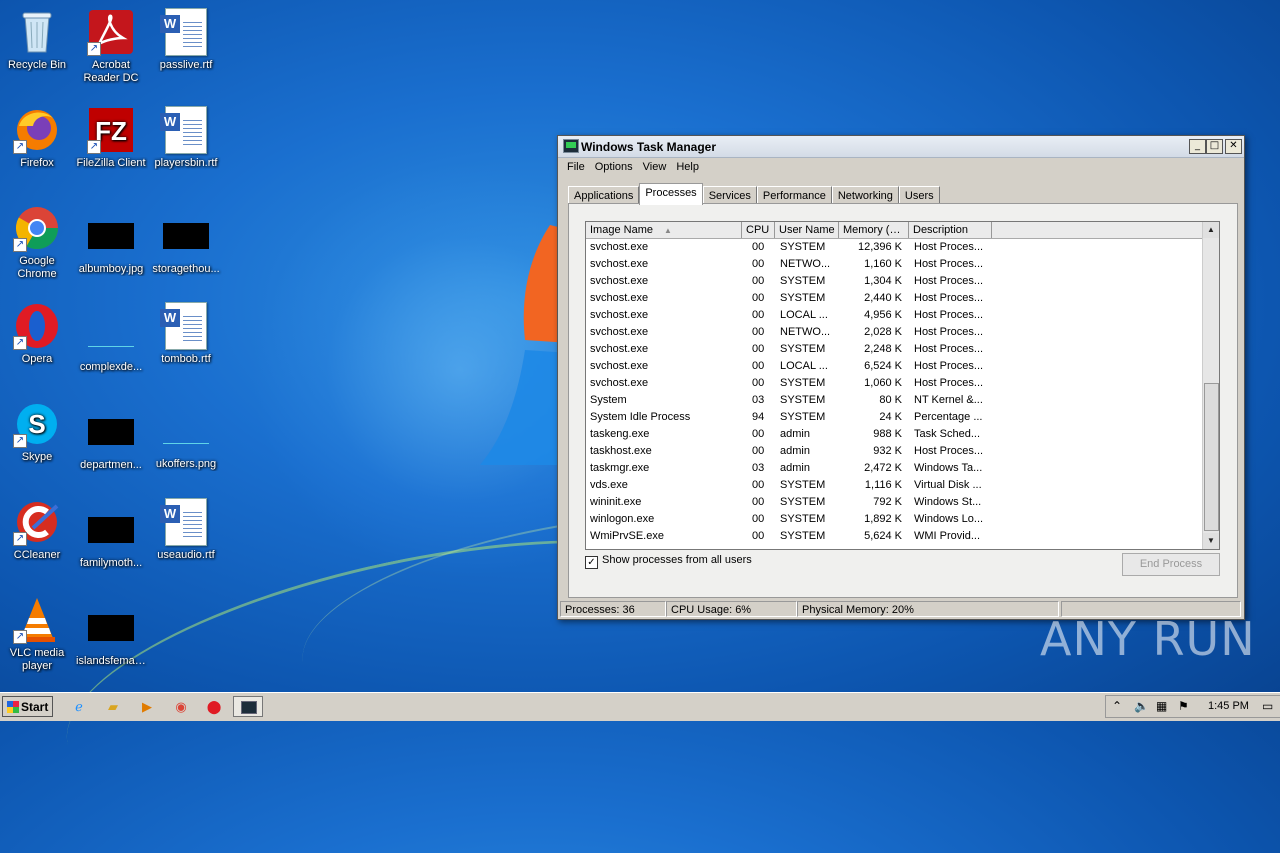  What do you see at coordinates (883, 298) in the screenshot?
I see `cell-mem: 2,440 K` at bounding box center [883, 298].